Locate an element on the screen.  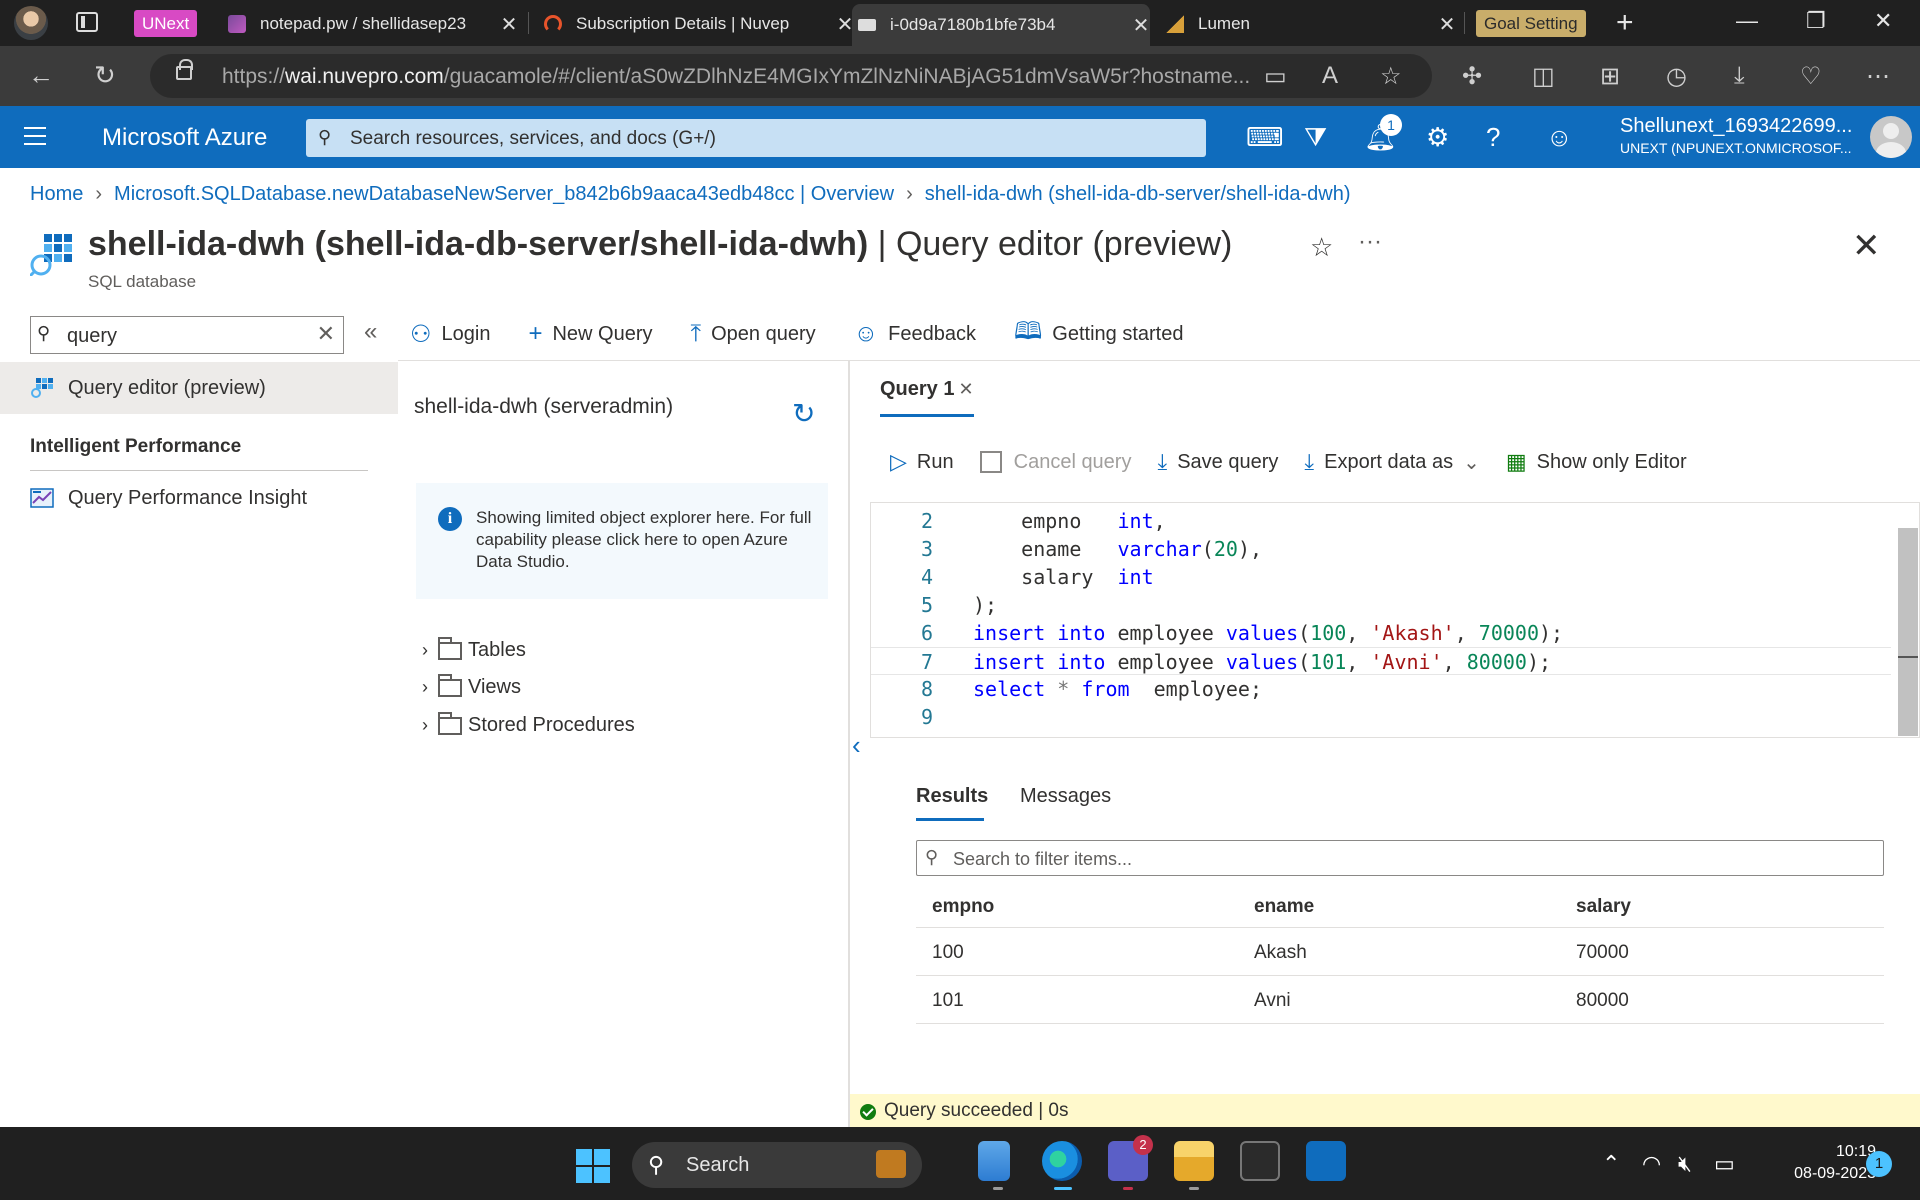
tab-results: Results is located at coordinates (952, 796).